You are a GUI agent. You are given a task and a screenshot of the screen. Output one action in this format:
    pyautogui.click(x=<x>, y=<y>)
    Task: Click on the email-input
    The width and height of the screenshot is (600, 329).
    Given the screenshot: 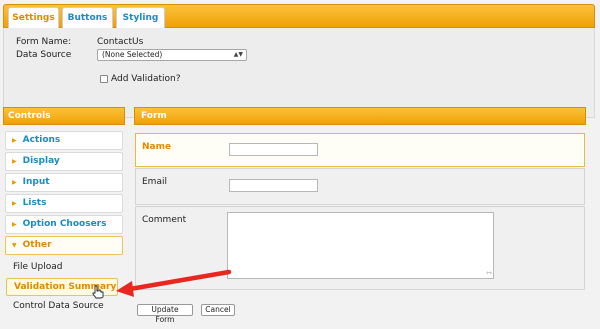 What is the action you would take?
    pyautogui.click(x=273, y=185)
    